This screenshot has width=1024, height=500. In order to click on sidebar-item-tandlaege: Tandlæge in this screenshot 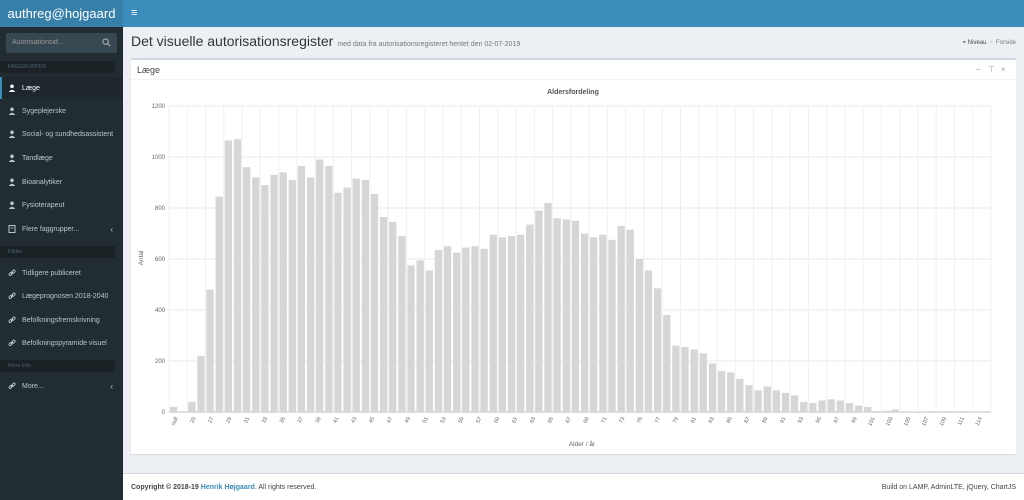, I will do `click(61, 158)`.